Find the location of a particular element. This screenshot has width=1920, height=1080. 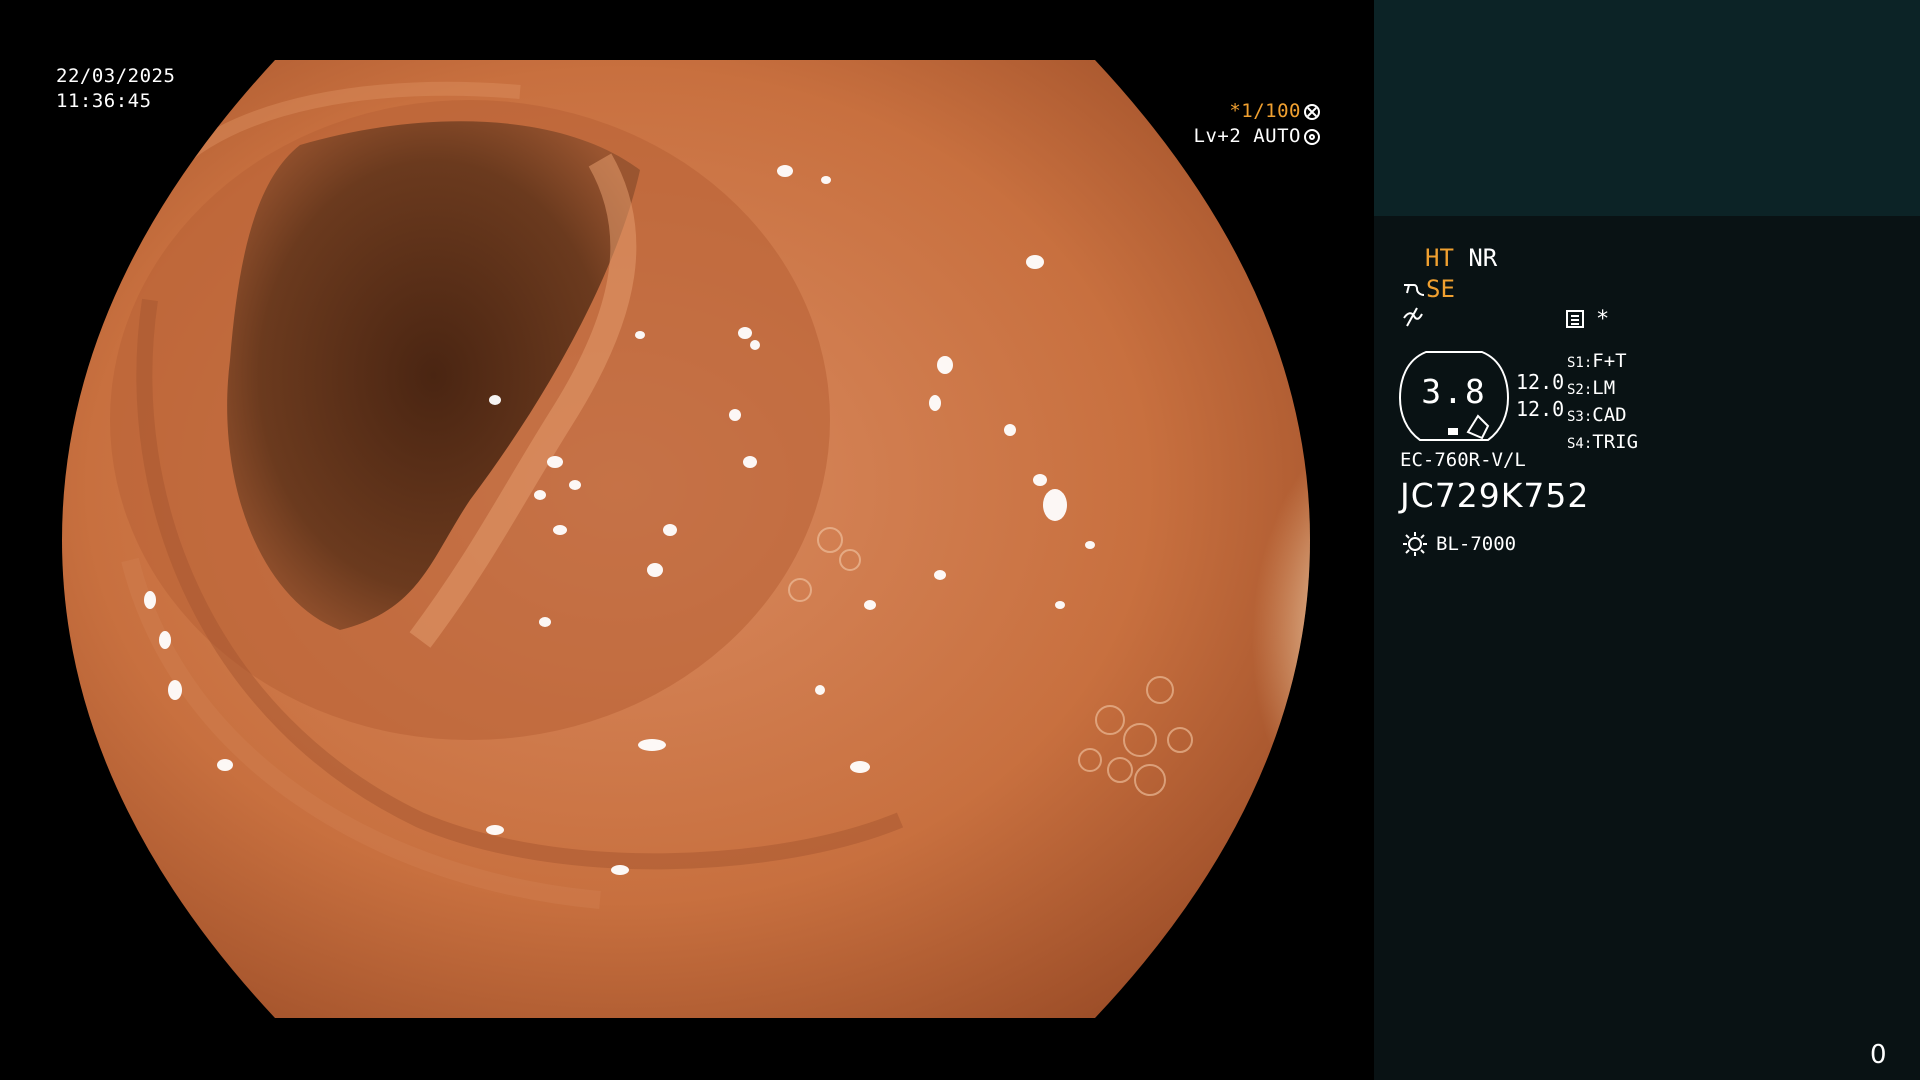

switch-value: F+T is located at coordinates (1609, 361).